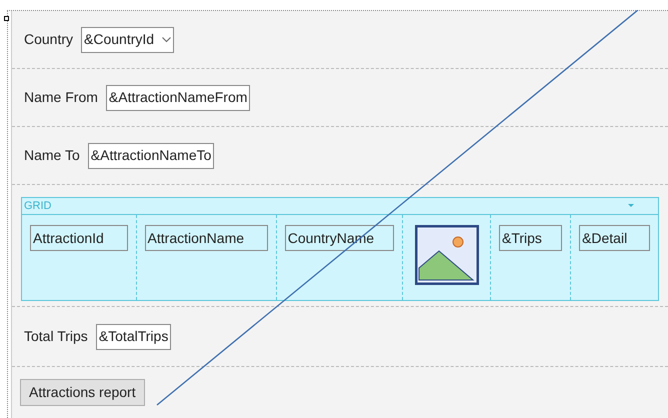  Describe the element at coordinates (82, 392) in the screenshot. I see `report-button: Attractions report` at that location.